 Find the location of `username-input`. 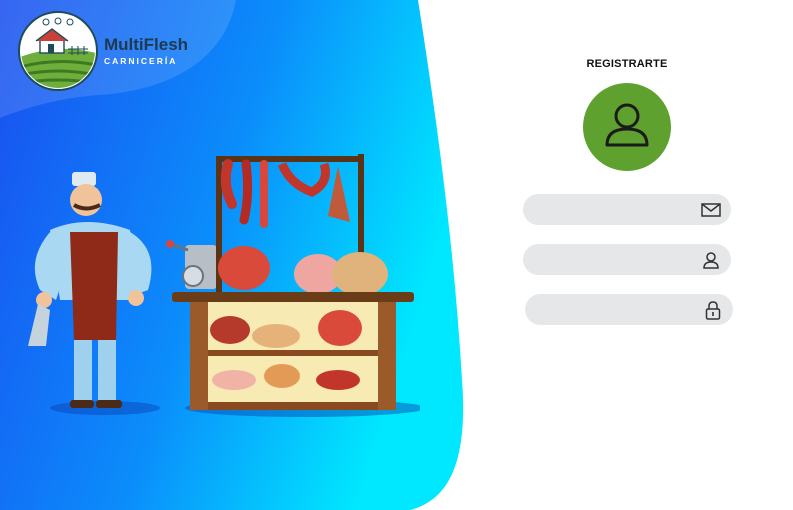

username-input is located at coordinates (619, 260).